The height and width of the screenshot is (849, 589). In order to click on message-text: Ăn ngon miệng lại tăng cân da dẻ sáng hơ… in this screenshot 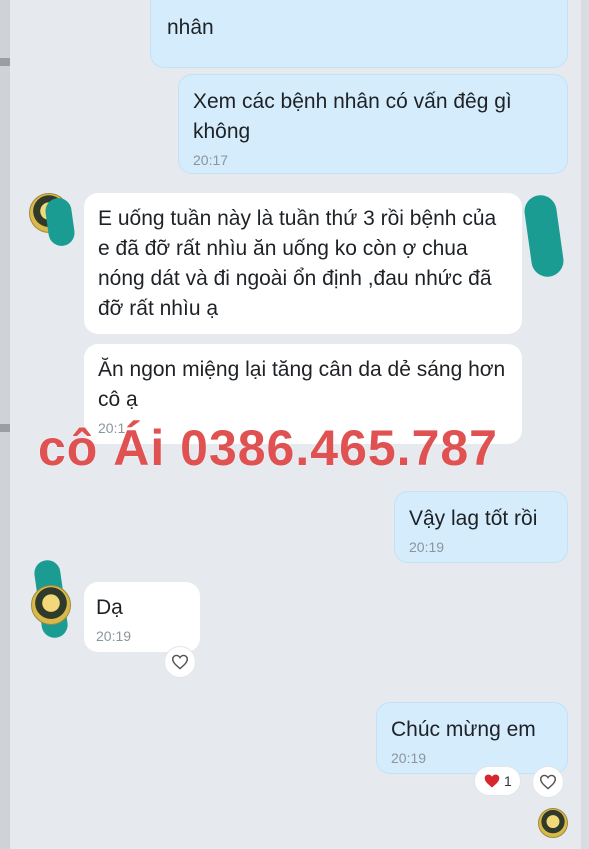, I will do `click(302, 384)`.